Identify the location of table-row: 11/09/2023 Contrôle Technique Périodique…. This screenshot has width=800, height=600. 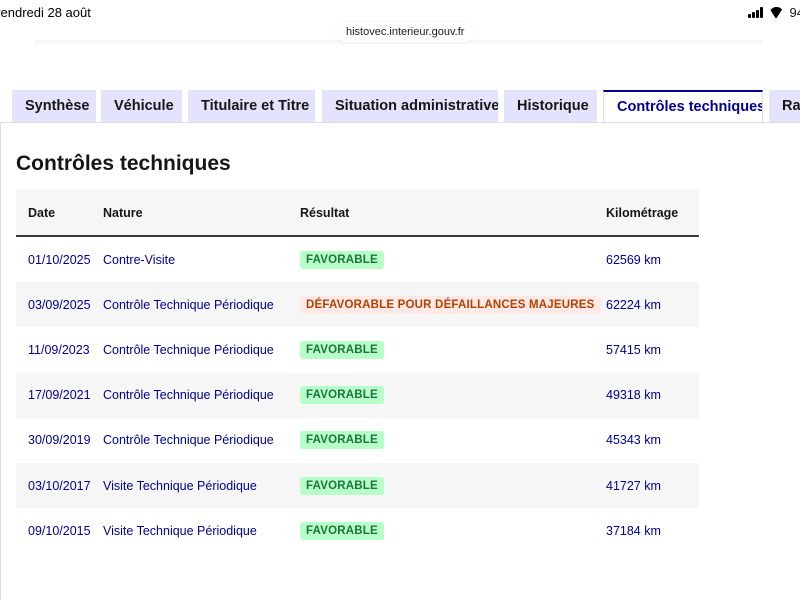
(357, 349).